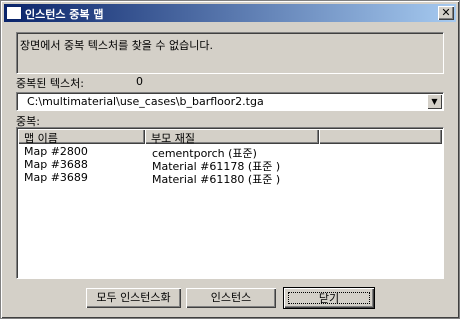  What do you see at coordinates (216, 179) in the screenshot?
I see `parent-material-cell: Material #61180 (표준 )` at bounding box center [216, 179].